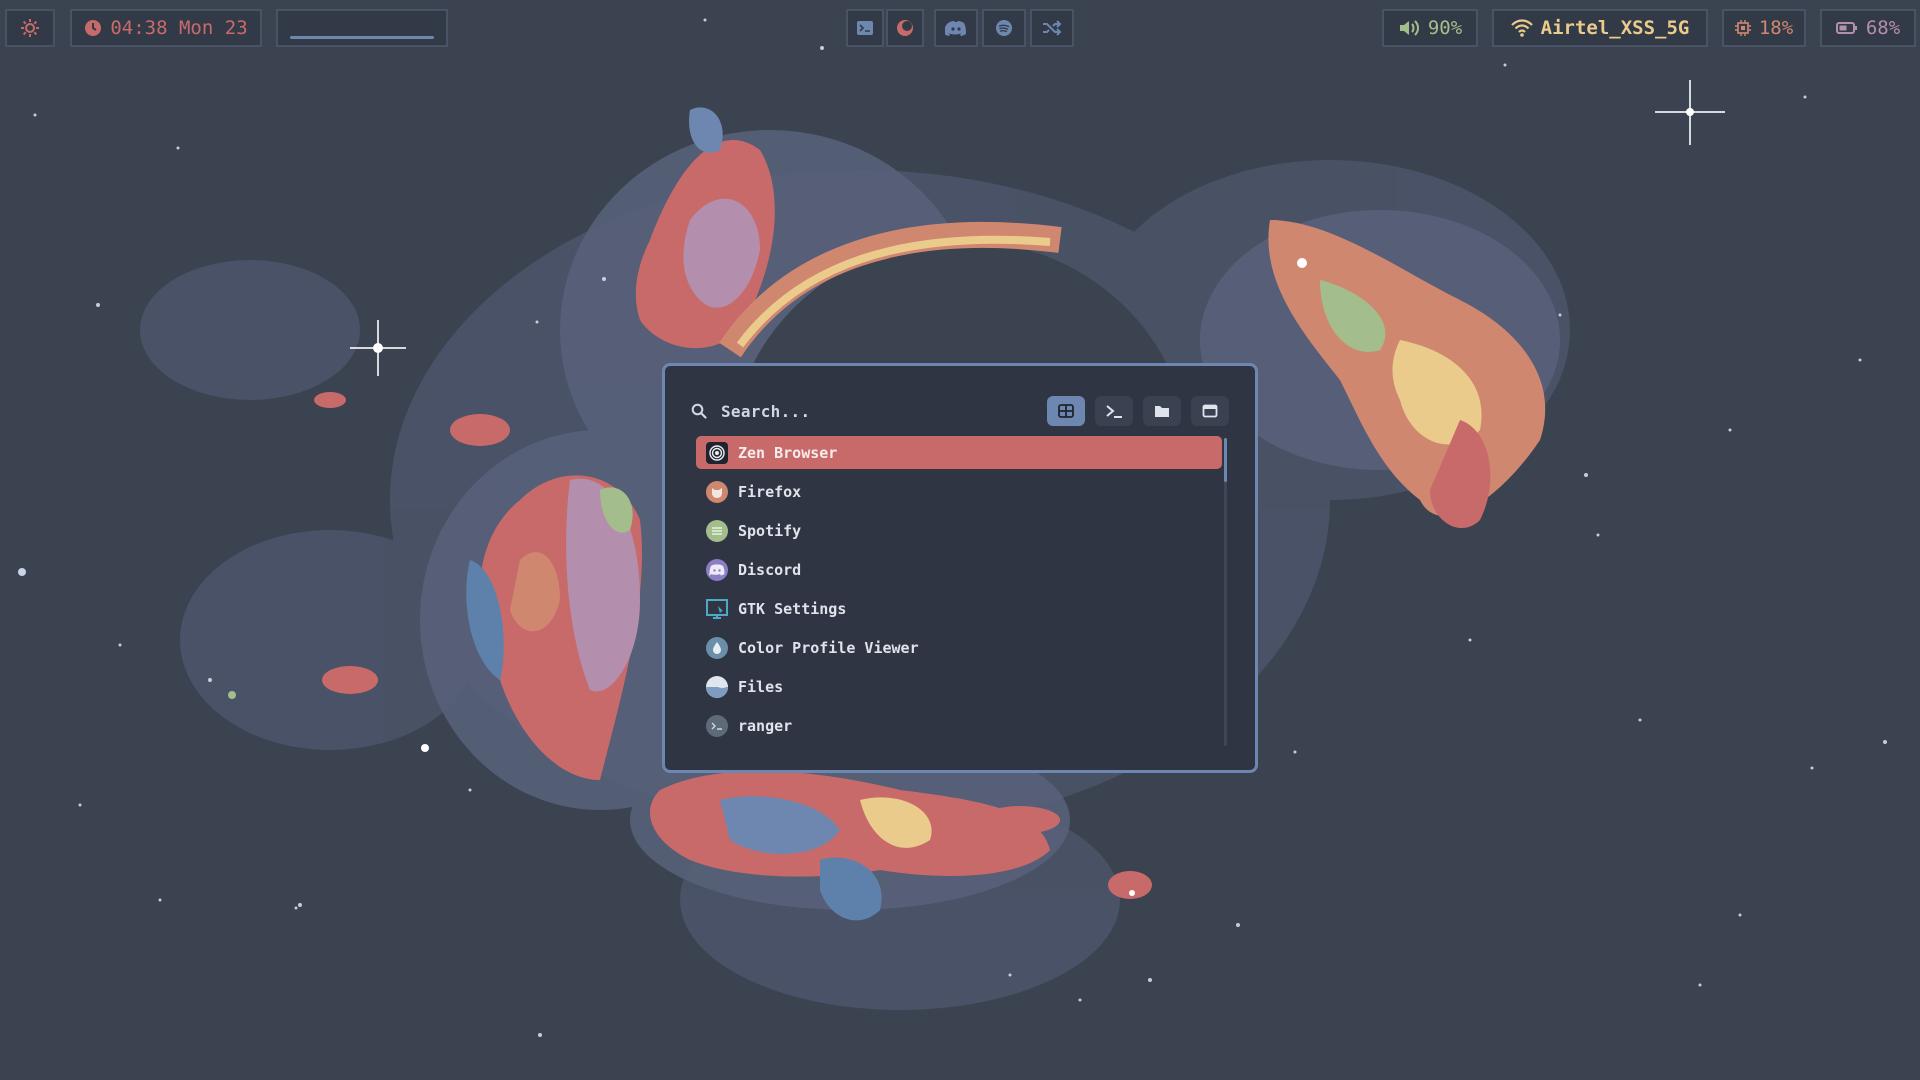 The image size is (1920, 1080). I want to click on apps-mode-button, so click(1066, 411).